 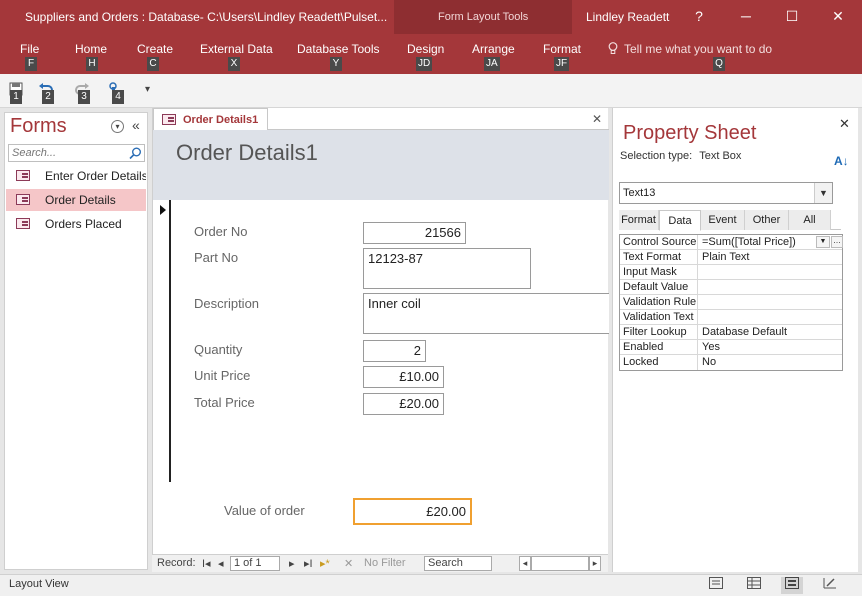 I want to click on property-value: Yes, so click(x=771, y=347).